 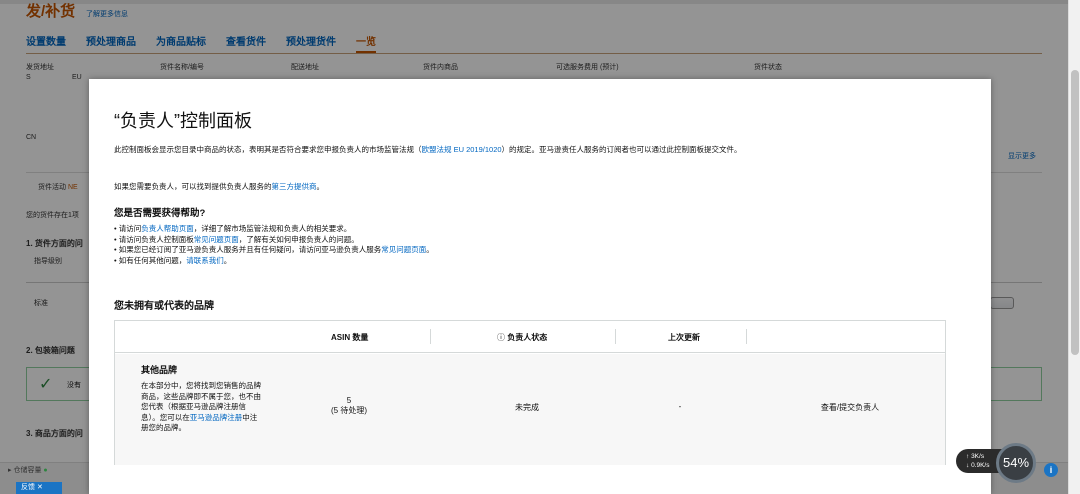 I want to click on scrollbar-thumb, so click(x=1075, y=212).